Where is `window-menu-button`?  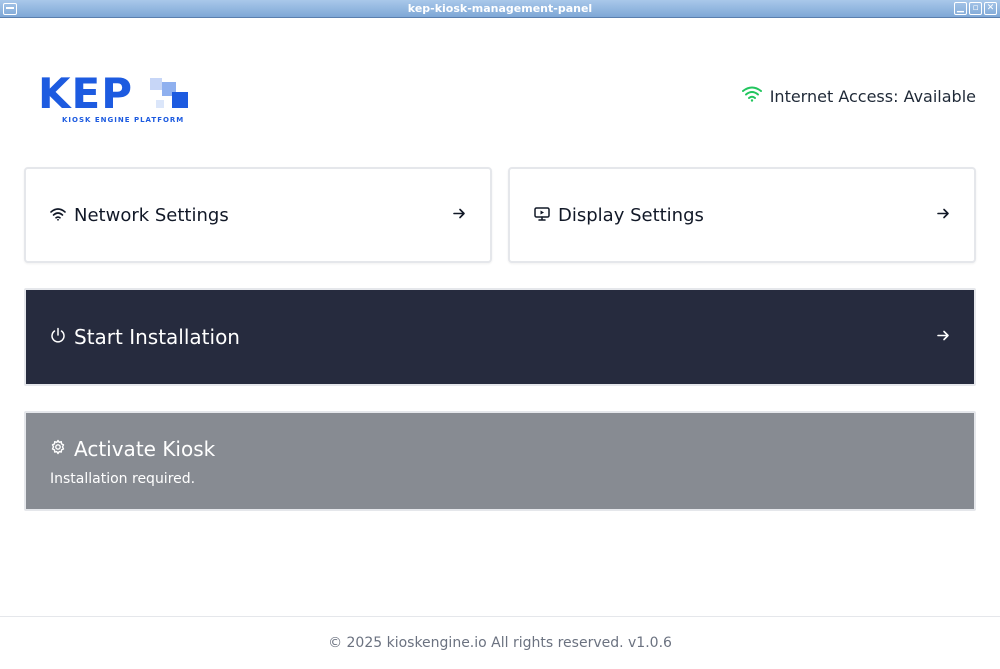
window-menu-button is located at coordinates (10, 9).